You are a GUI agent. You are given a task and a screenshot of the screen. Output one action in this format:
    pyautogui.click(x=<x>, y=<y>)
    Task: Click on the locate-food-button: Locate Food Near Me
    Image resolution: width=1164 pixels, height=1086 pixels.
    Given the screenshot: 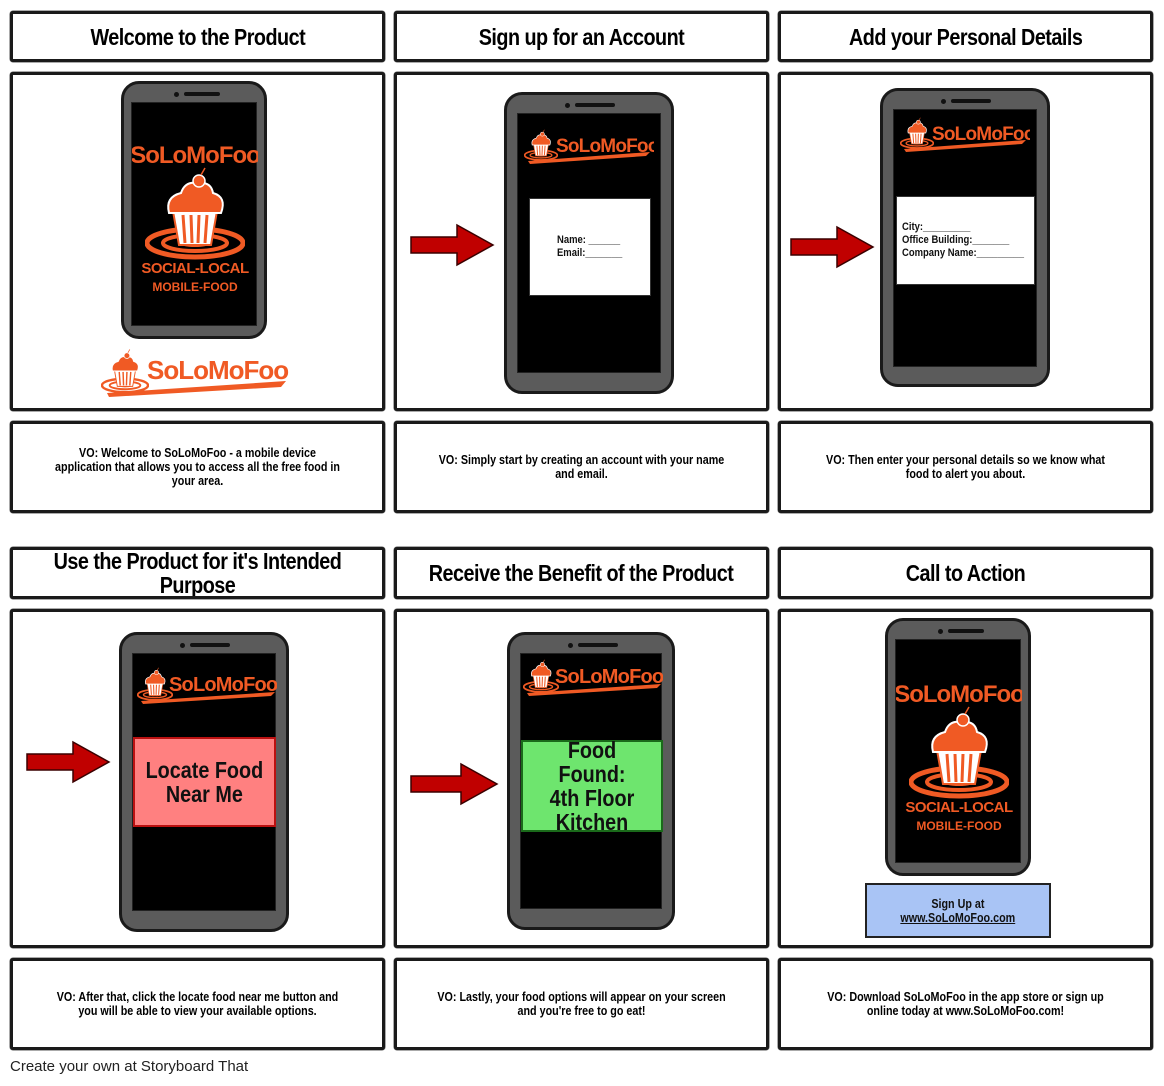 What is the action you would take?
    pyautogui.click(x=204, y=782)
    